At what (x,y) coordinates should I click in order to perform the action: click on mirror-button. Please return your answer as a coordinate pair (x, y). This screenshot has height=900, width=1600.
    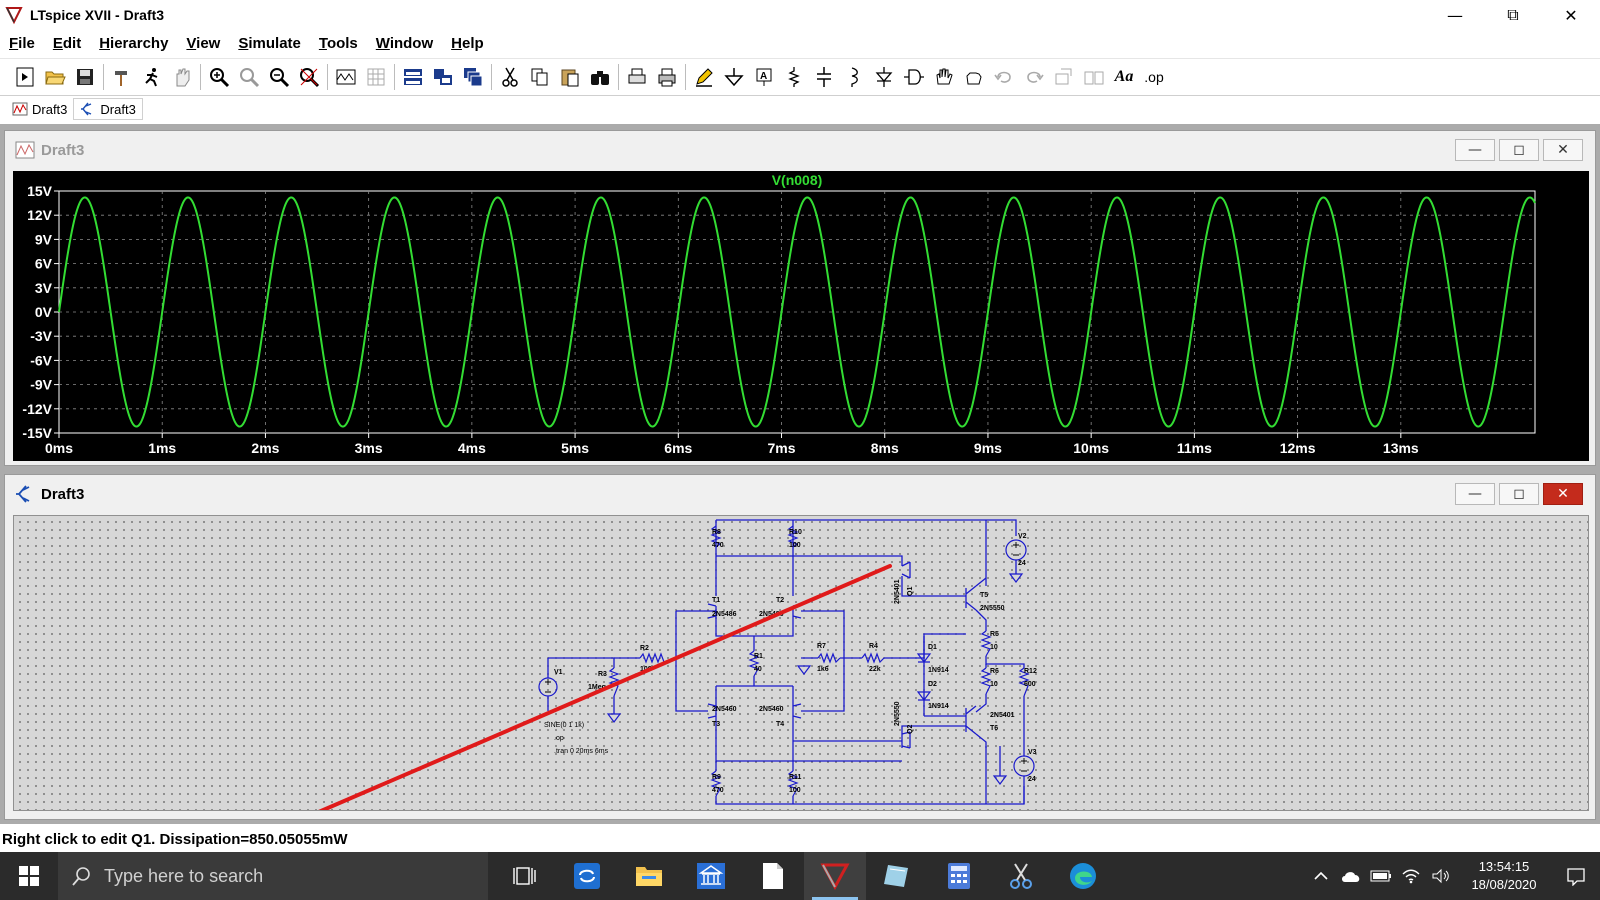
    Looking at the image, I should click on (1094, 77).